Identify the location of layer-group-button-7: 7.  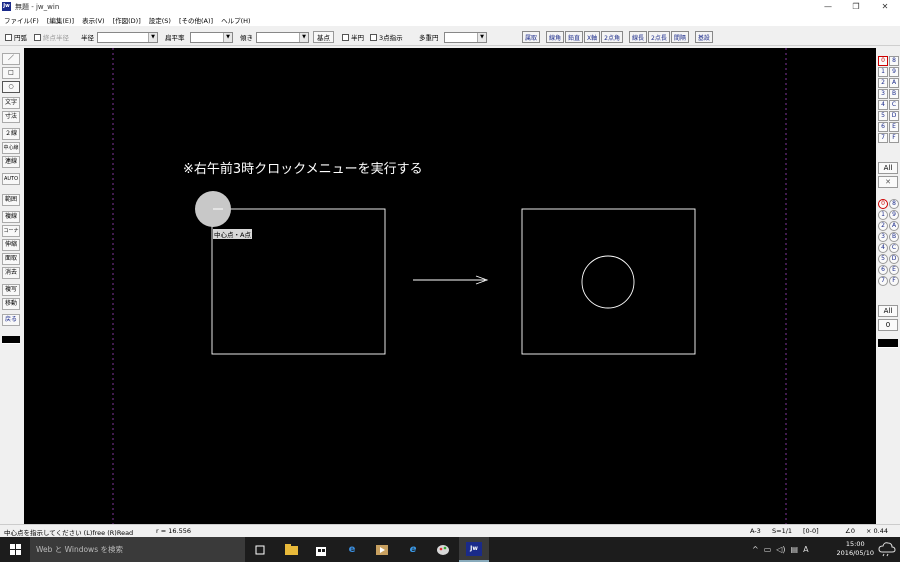
(883, 281).